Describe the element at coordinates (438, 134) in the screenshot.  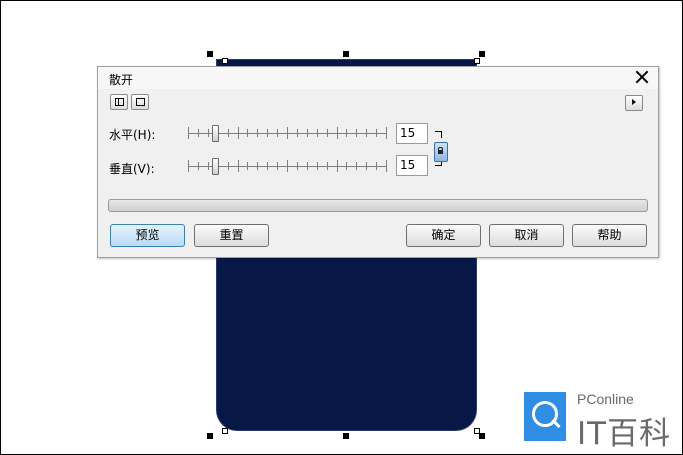
I see `link-bracket-top` at that location.